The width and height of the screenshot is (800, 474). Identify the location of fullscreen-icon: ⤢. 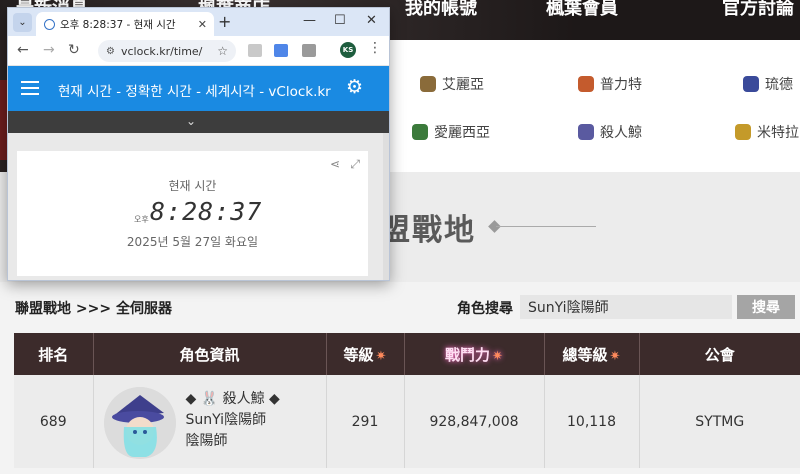
(355, 164).